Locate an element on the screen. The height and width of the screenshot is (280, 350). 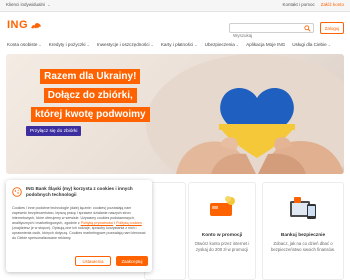
join-fundraiser-button: Przyłącz się do zbiórki is located at coordinates (54, 131).